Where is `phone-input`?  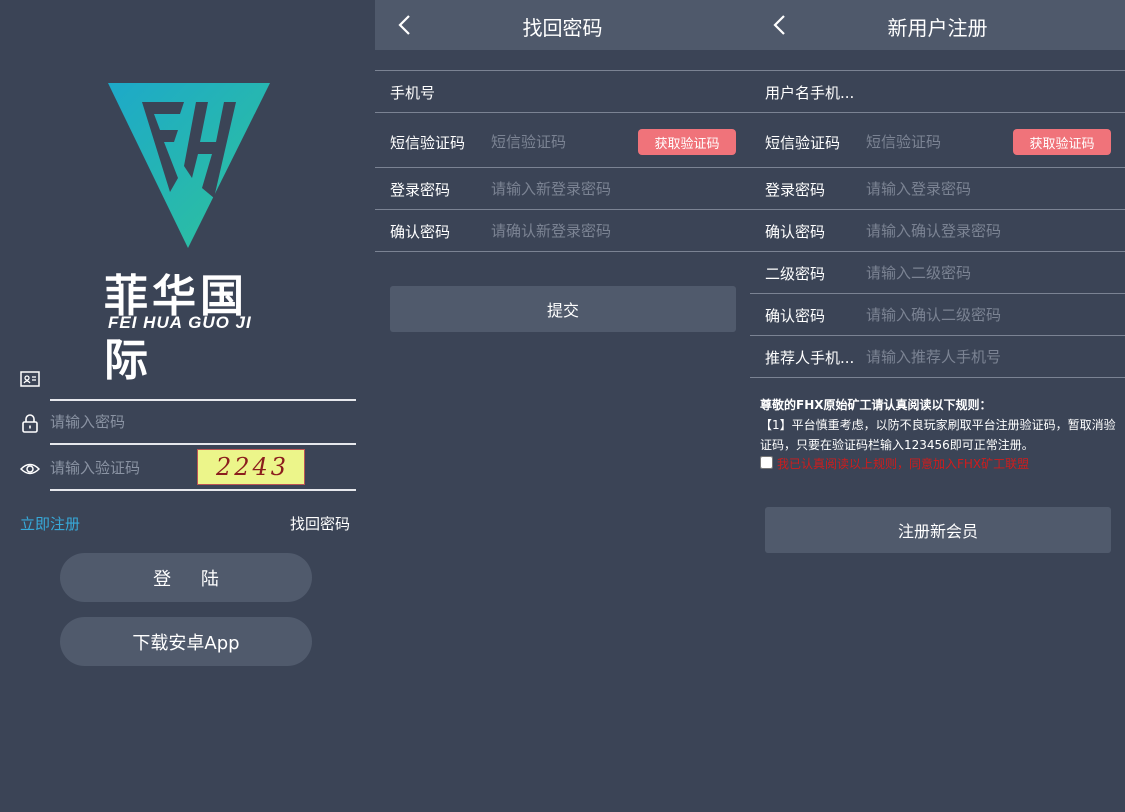 phone-input is located at coordinates (566, 92).